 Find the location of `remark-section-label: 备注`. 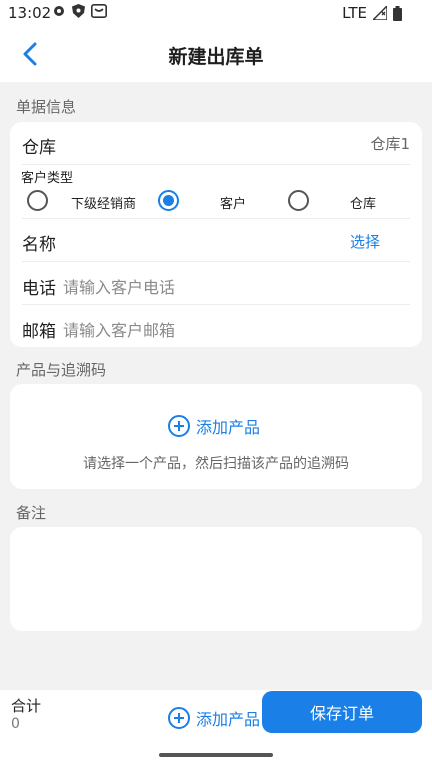

remark-section-label: 备注 is located at coordinates (31, 513).